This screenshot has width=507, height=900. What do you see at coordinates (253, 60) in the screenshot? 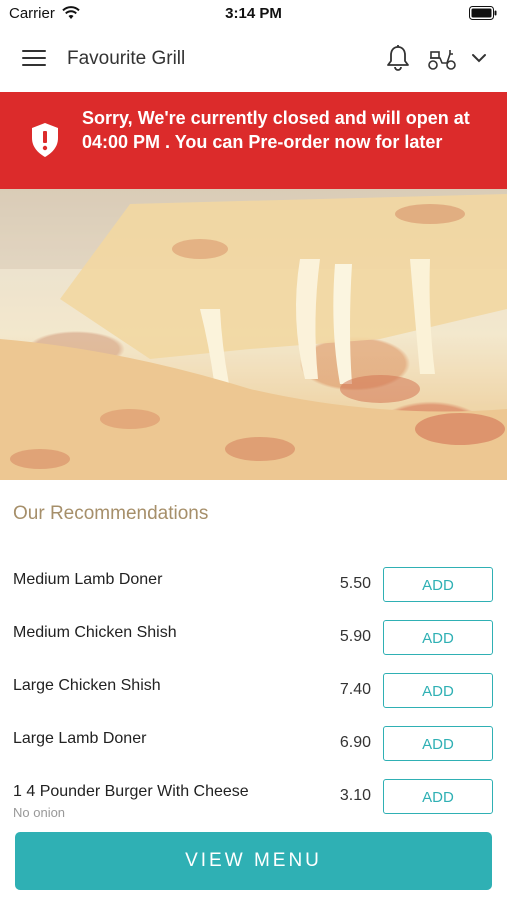
I see `app-header: Favourite Grill` at bounding box center [253, 60].